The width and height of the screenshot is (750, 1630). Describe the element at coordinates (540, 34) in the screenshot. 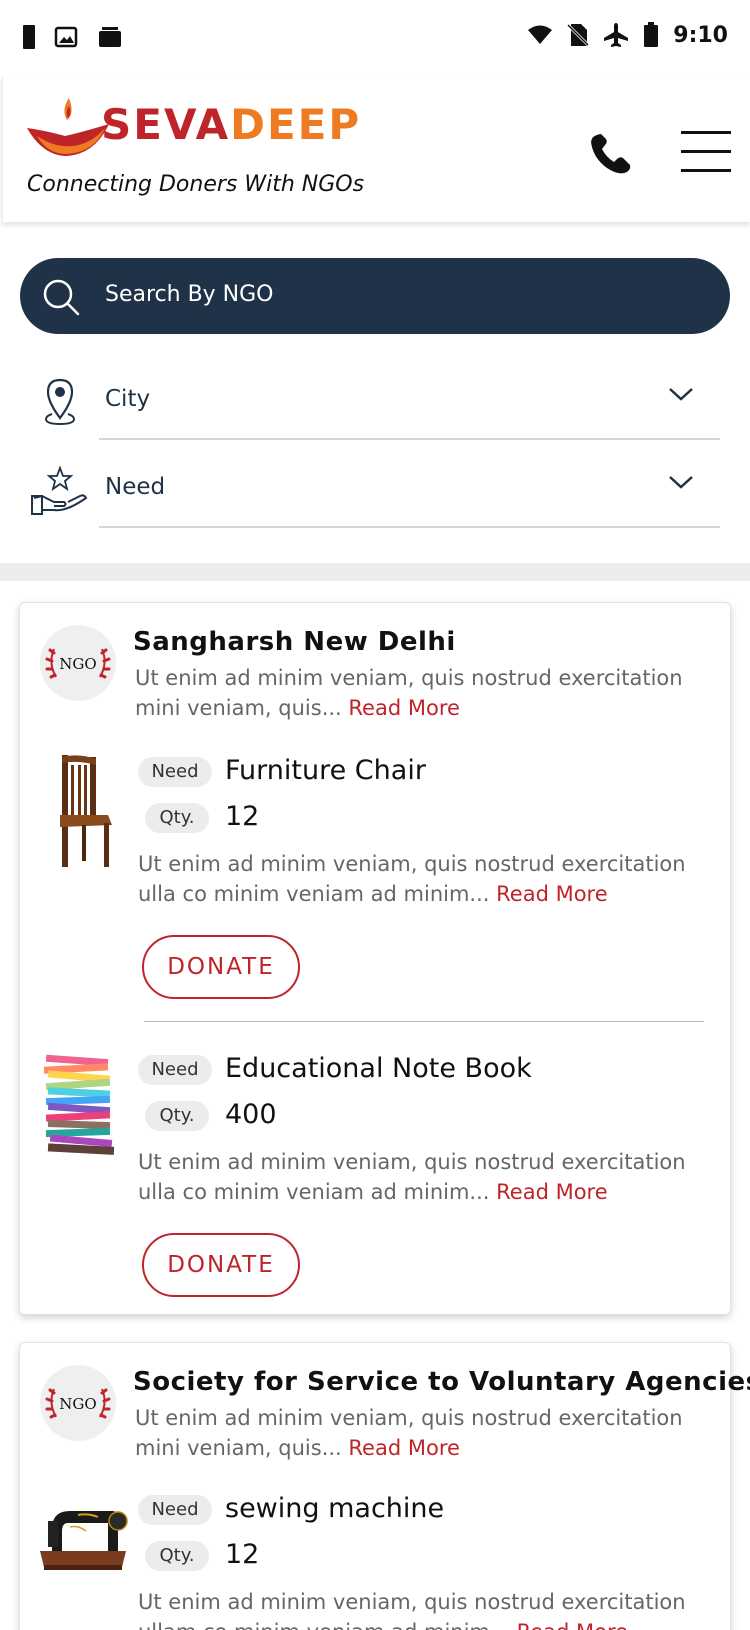

I see `wifi-icon` at that location.